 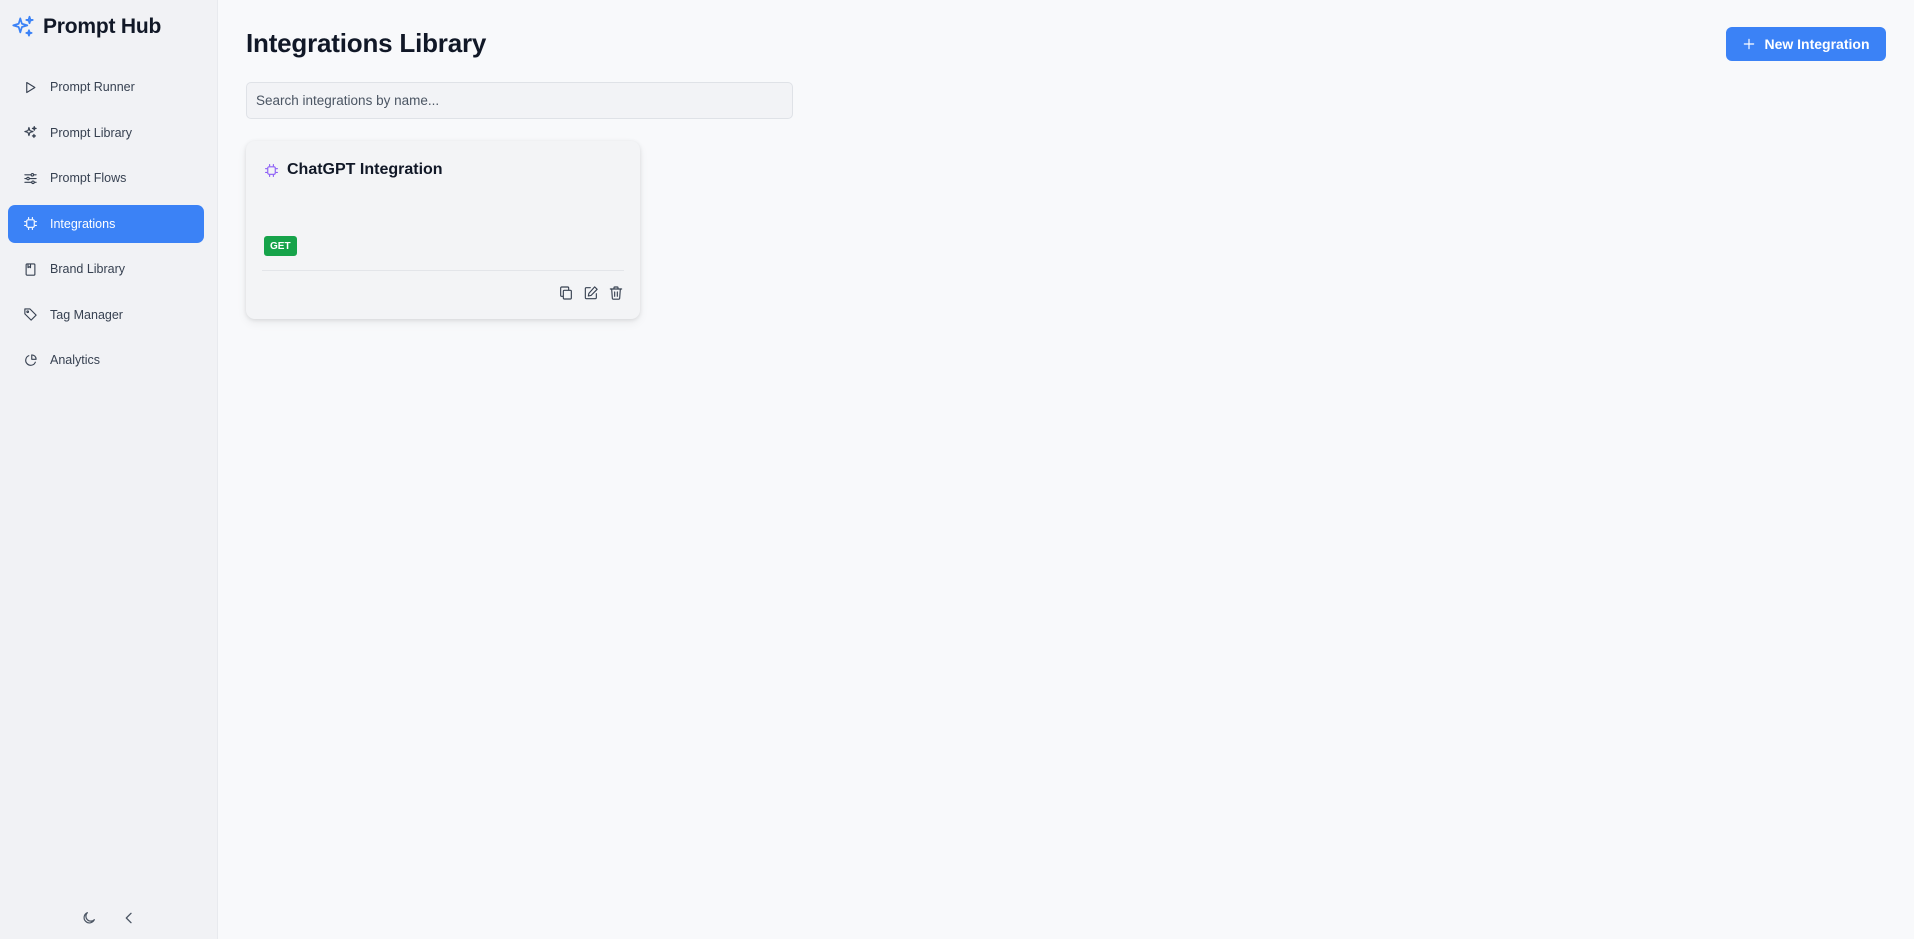 What do you see at coordinates (30, 314) in the screenshot?
I see `tag-icon` at bounding box center [30, 314].